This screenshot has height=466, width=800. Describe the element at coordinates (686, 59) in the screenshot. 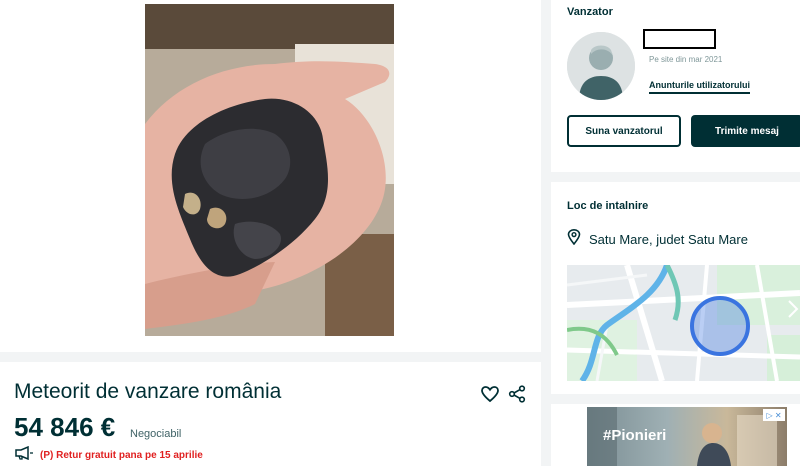

I see `member-since: Pe site din mar 2021` at that location.